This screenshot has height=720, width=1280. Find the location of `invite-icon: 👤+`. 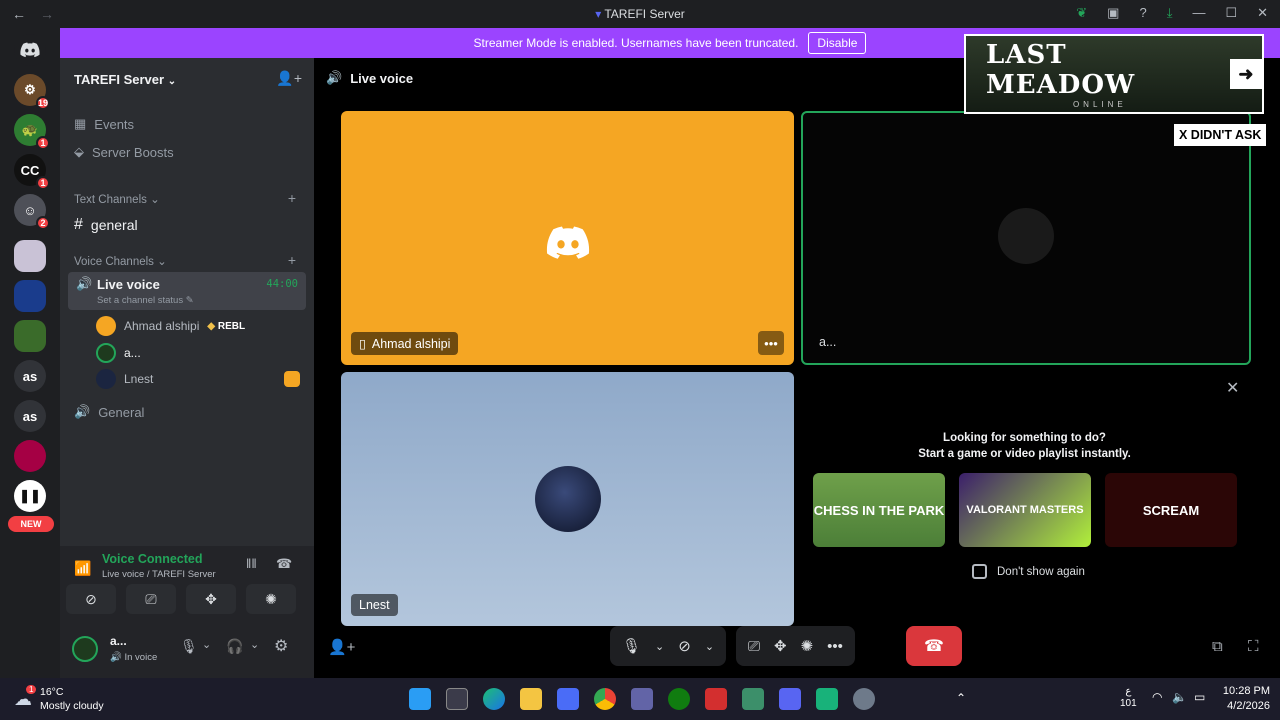

invite-icon: 👤+ is located at coordinates (289, 78).